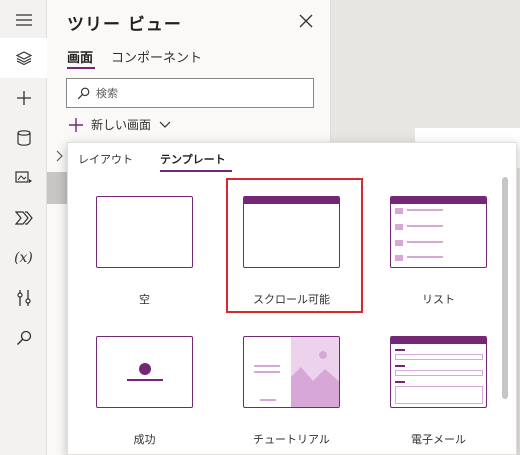 This screenshot has height=455, width=520. What do you see at coordinates (306, 21) in the screenshot?
I see `close-icon` at bounding box center [306, 21].